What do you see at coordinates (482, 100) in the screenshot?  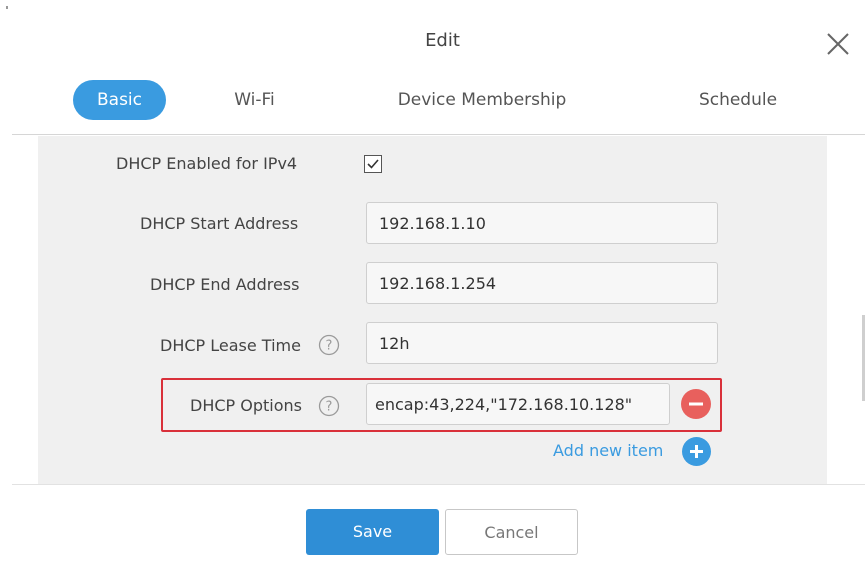 I see `tab-device-membership: Device Membership` at bounding box center [482, 100].